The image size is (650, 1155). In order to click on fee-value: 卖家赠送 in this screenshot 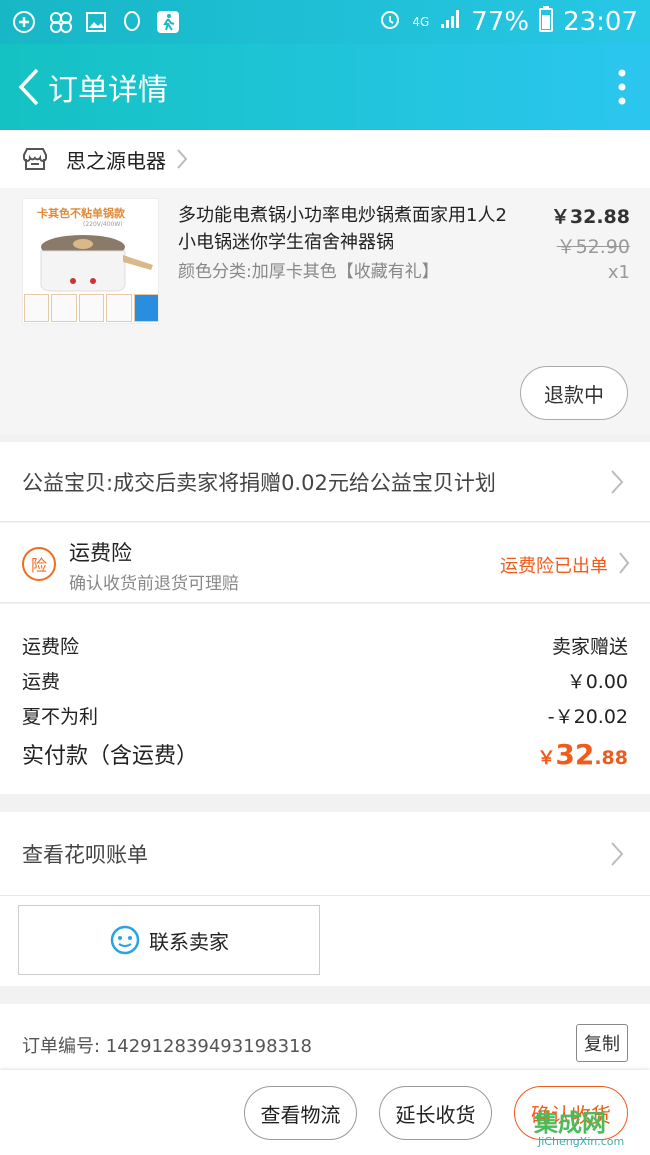, I will do `click(589, 647)`.